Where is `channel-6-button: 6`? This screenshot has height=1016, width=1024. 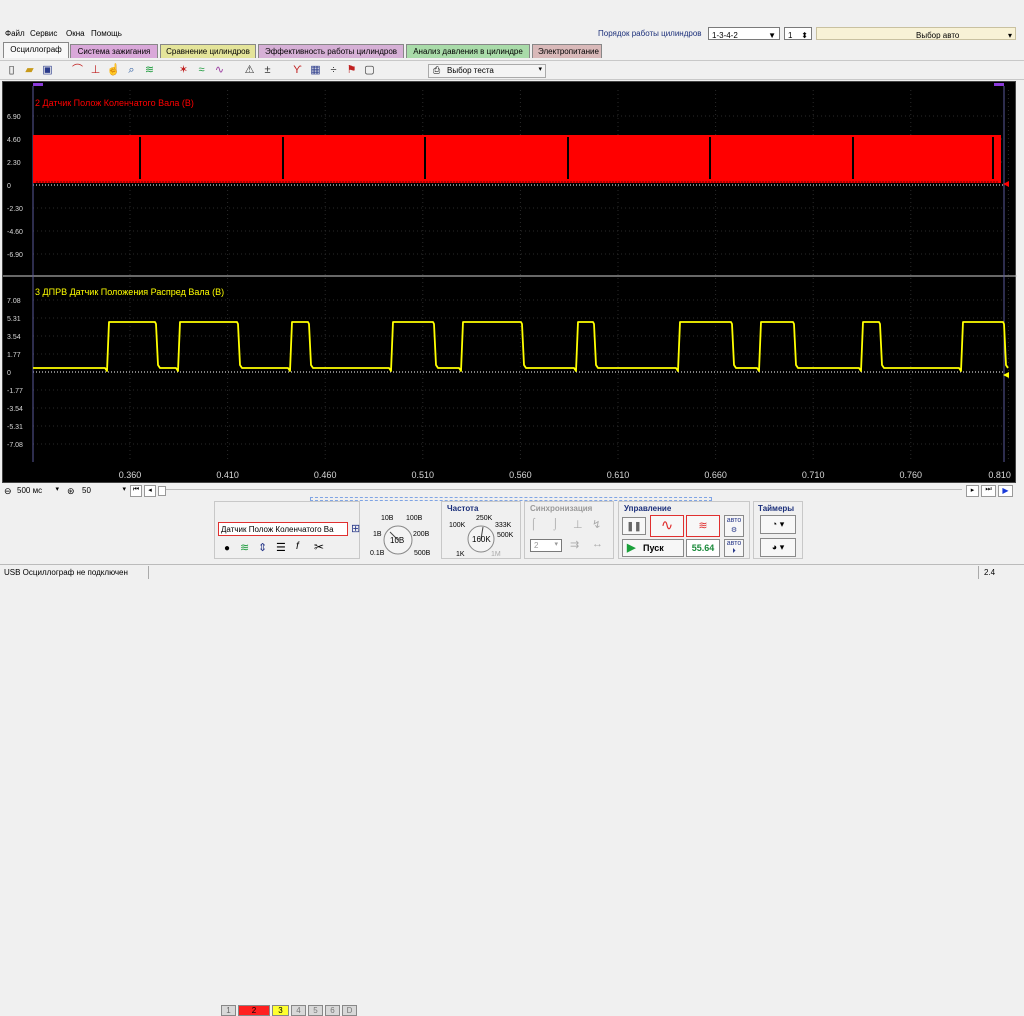 channel-6-button: 6 is located at coordinates (332, 1010).